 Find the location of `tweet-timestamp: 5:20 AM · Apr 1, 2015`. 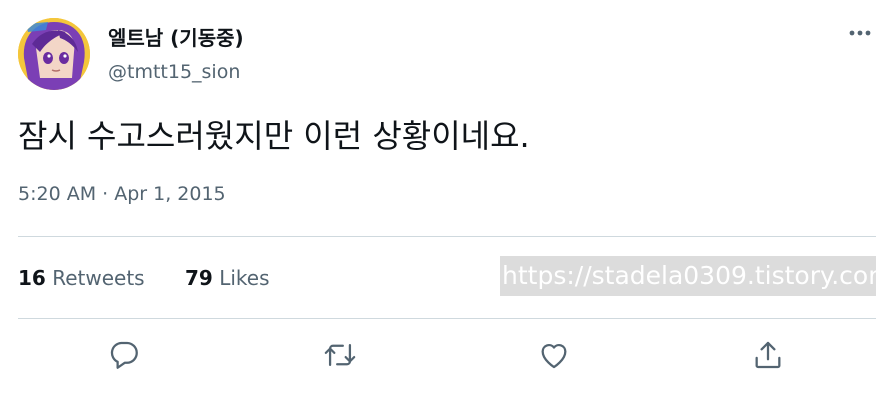

tweet-timestamp: 5:20 AM · Apr 1, 2015 is located at coordinates (122, 194).